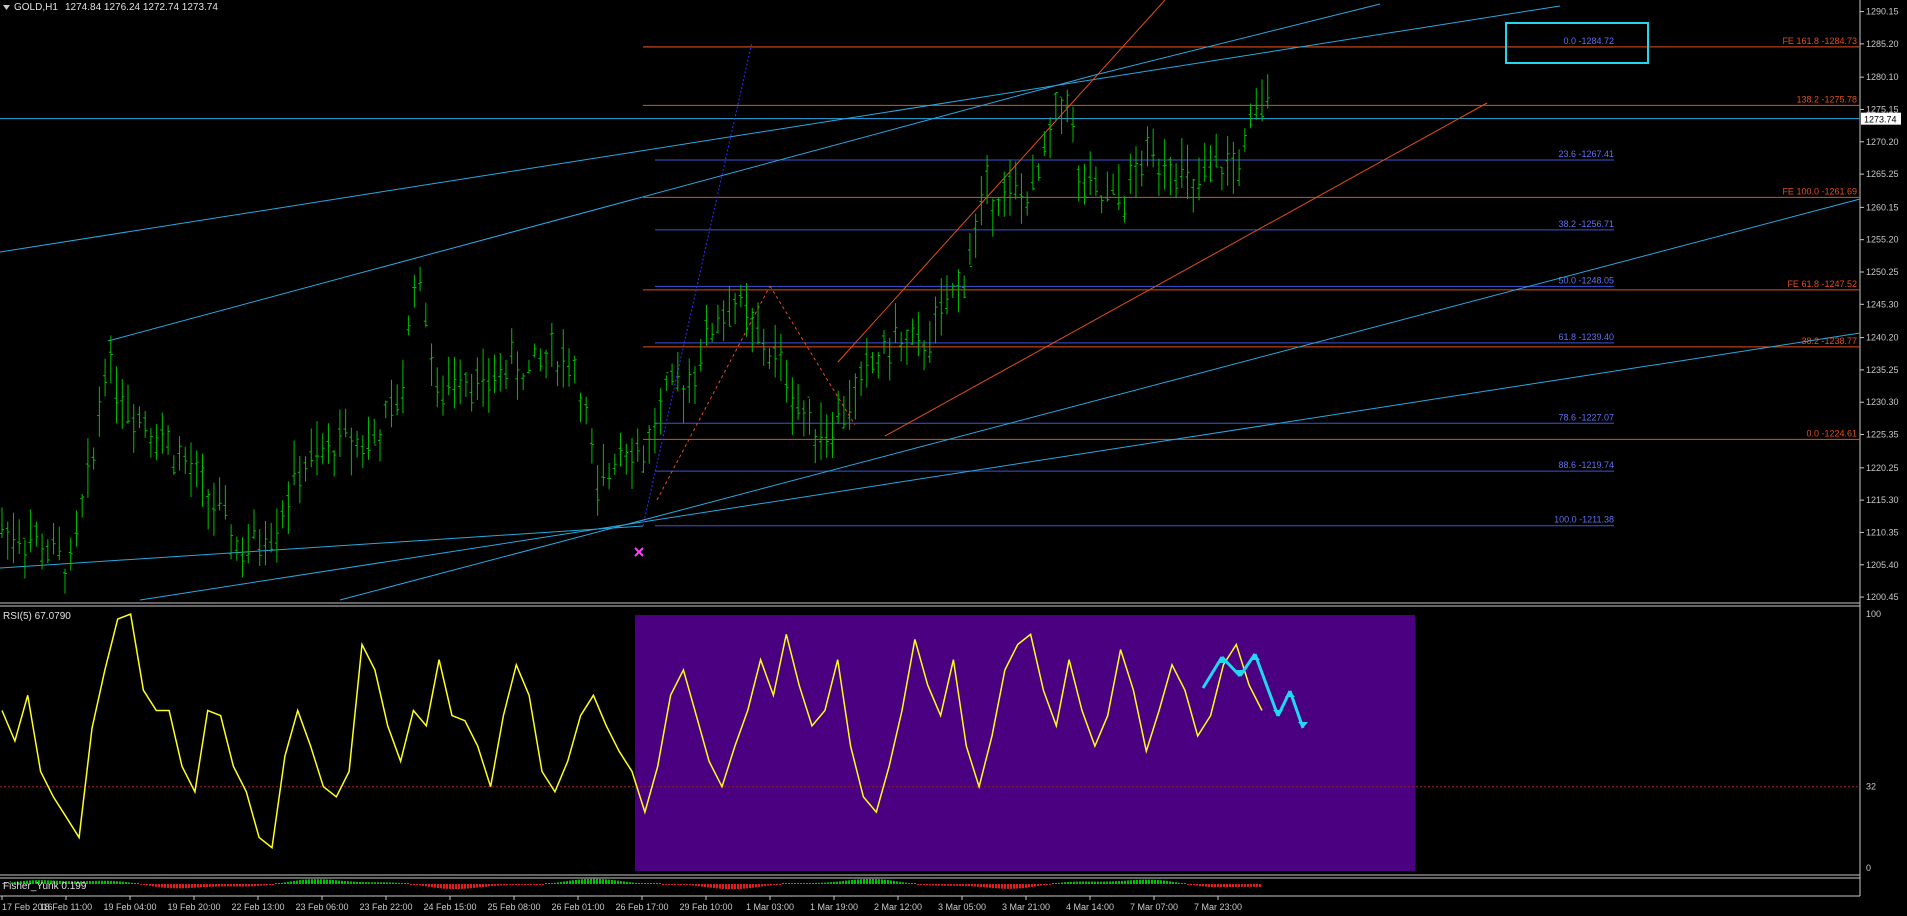 This screenshot has width=1907, height=916. Describe the element at coordinates (1882, 468) in the screenshot. I see `price-tick-label: 1220.25` at that location.